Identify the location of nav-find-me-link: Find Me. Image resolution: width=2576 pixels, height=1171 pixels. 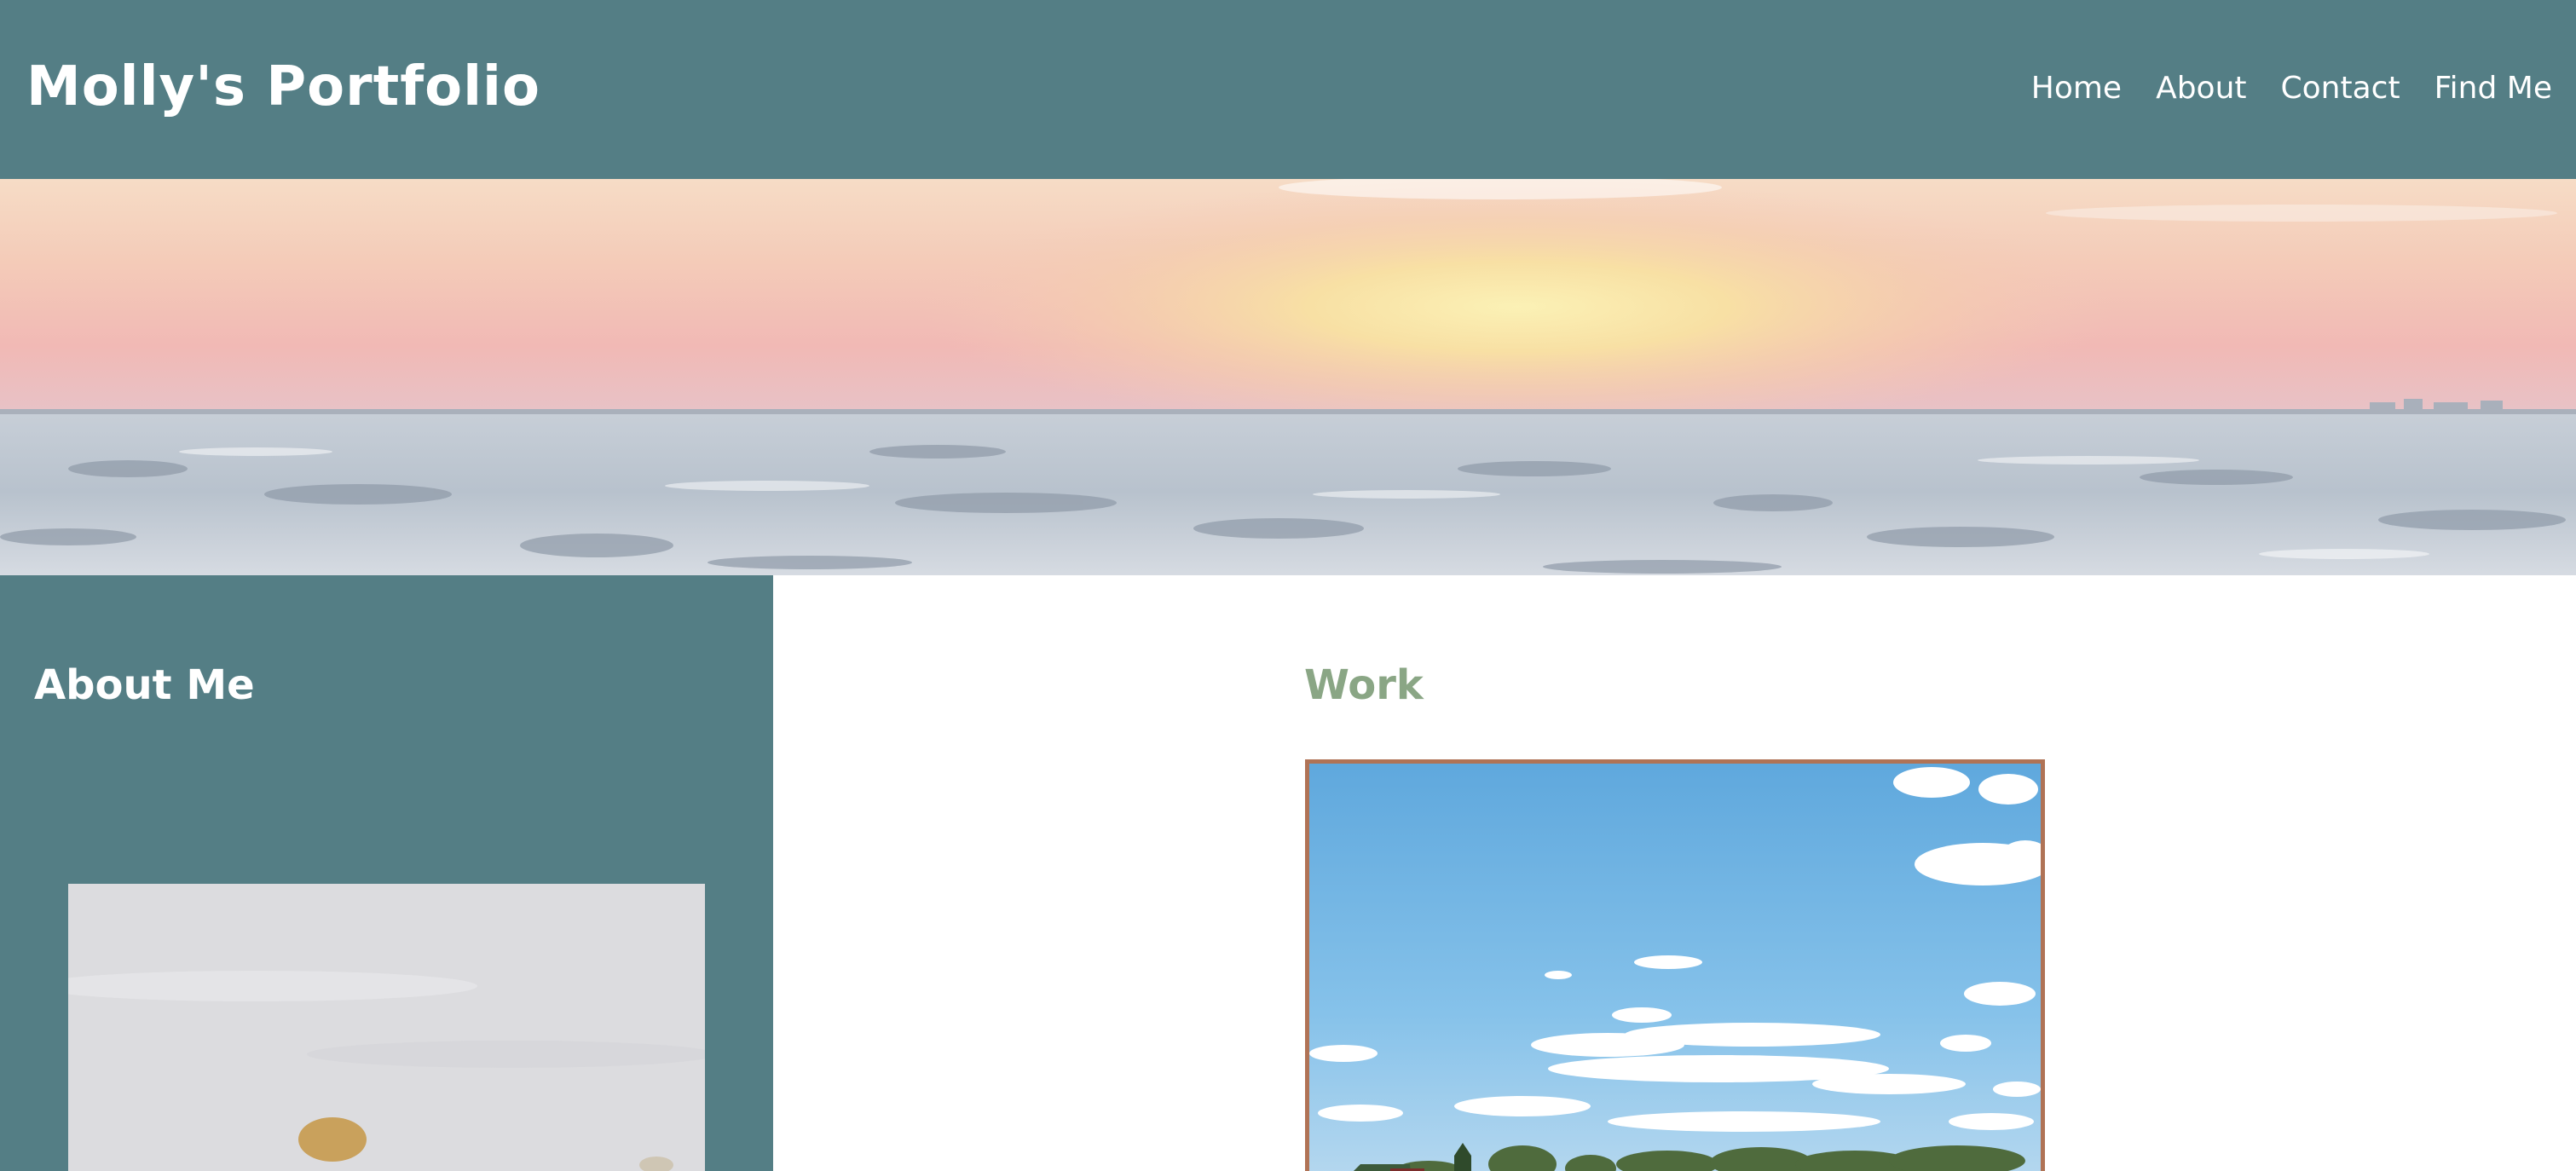
(2493, 88).